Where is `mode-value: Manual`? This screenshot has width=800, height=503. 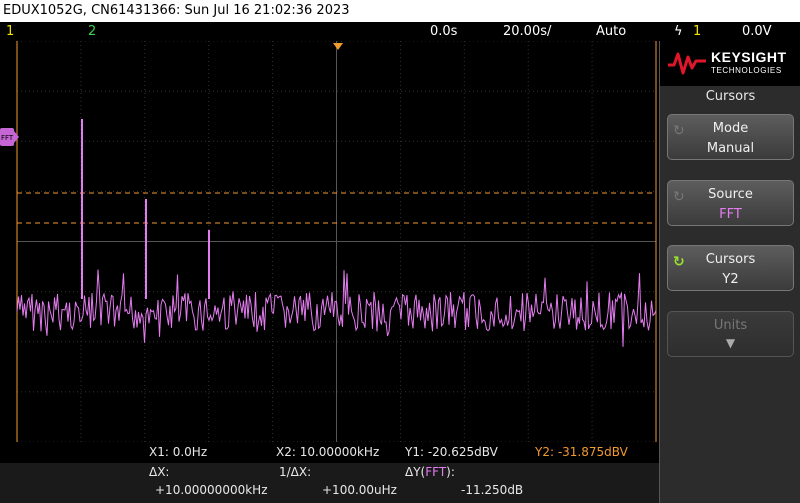
mode-value: Manual is located at coordinates (730, 148).